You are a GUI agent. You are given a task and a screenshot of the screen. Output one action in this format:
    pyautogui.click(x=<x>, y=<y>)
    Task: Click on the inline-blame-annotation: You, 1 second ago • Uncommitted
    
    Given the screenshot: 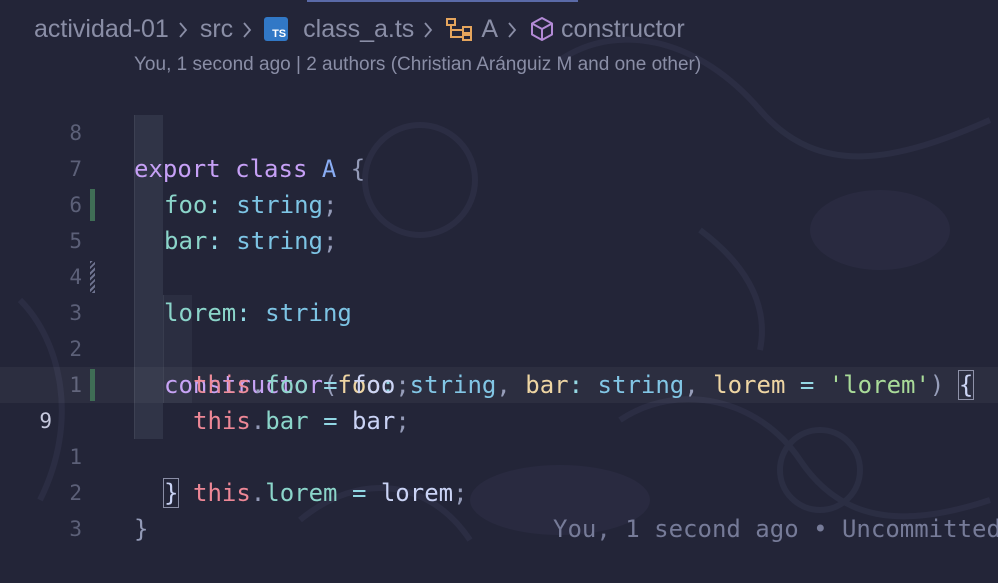 What is the action you would take?
    pyautogui.click(x=775, y=529)
    